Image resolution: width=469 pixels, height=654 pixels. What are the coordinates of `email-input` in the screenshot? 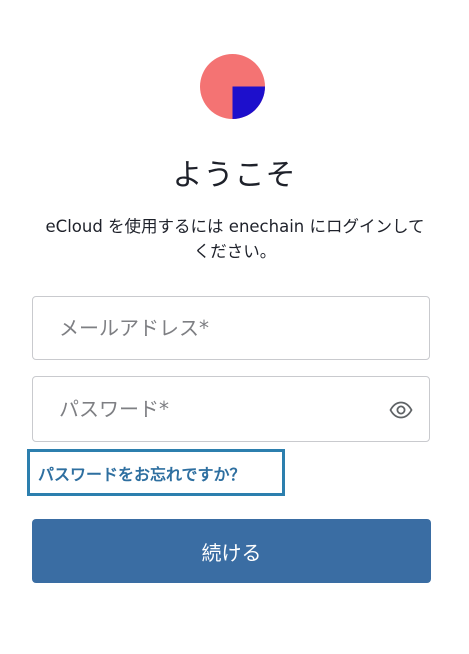 It's located at (231, 328).